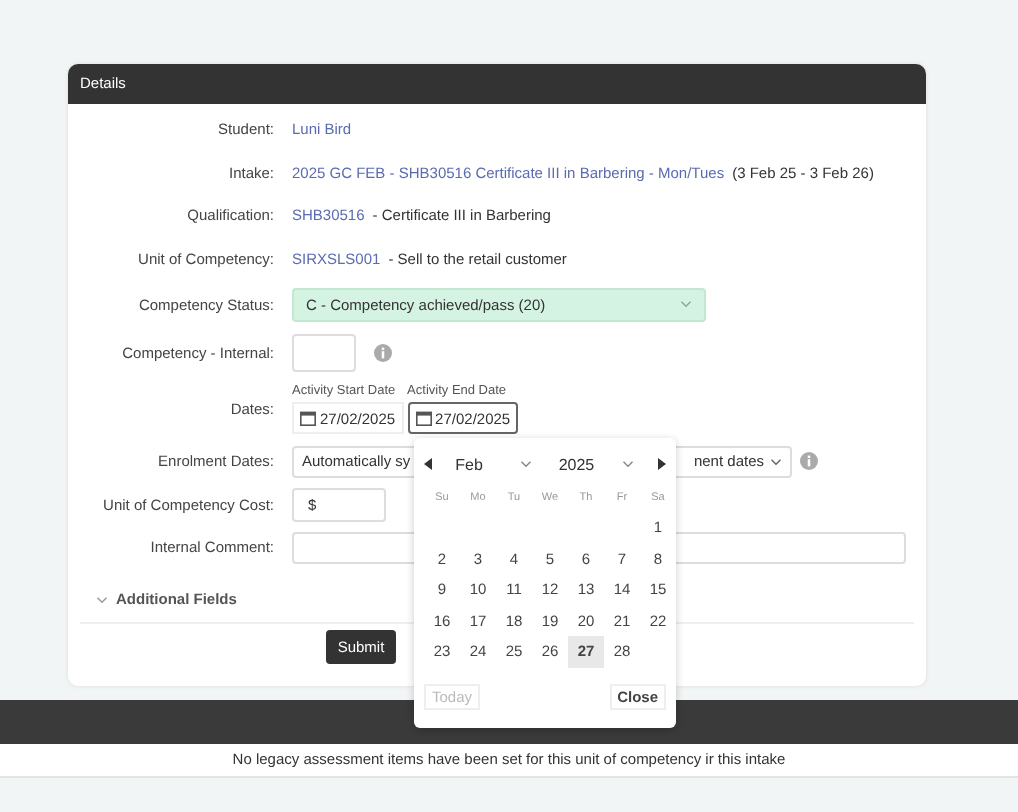 Image resolution: width=1018 pixels, height=812 pixels. I want to click on input-field, so click(324, 353).